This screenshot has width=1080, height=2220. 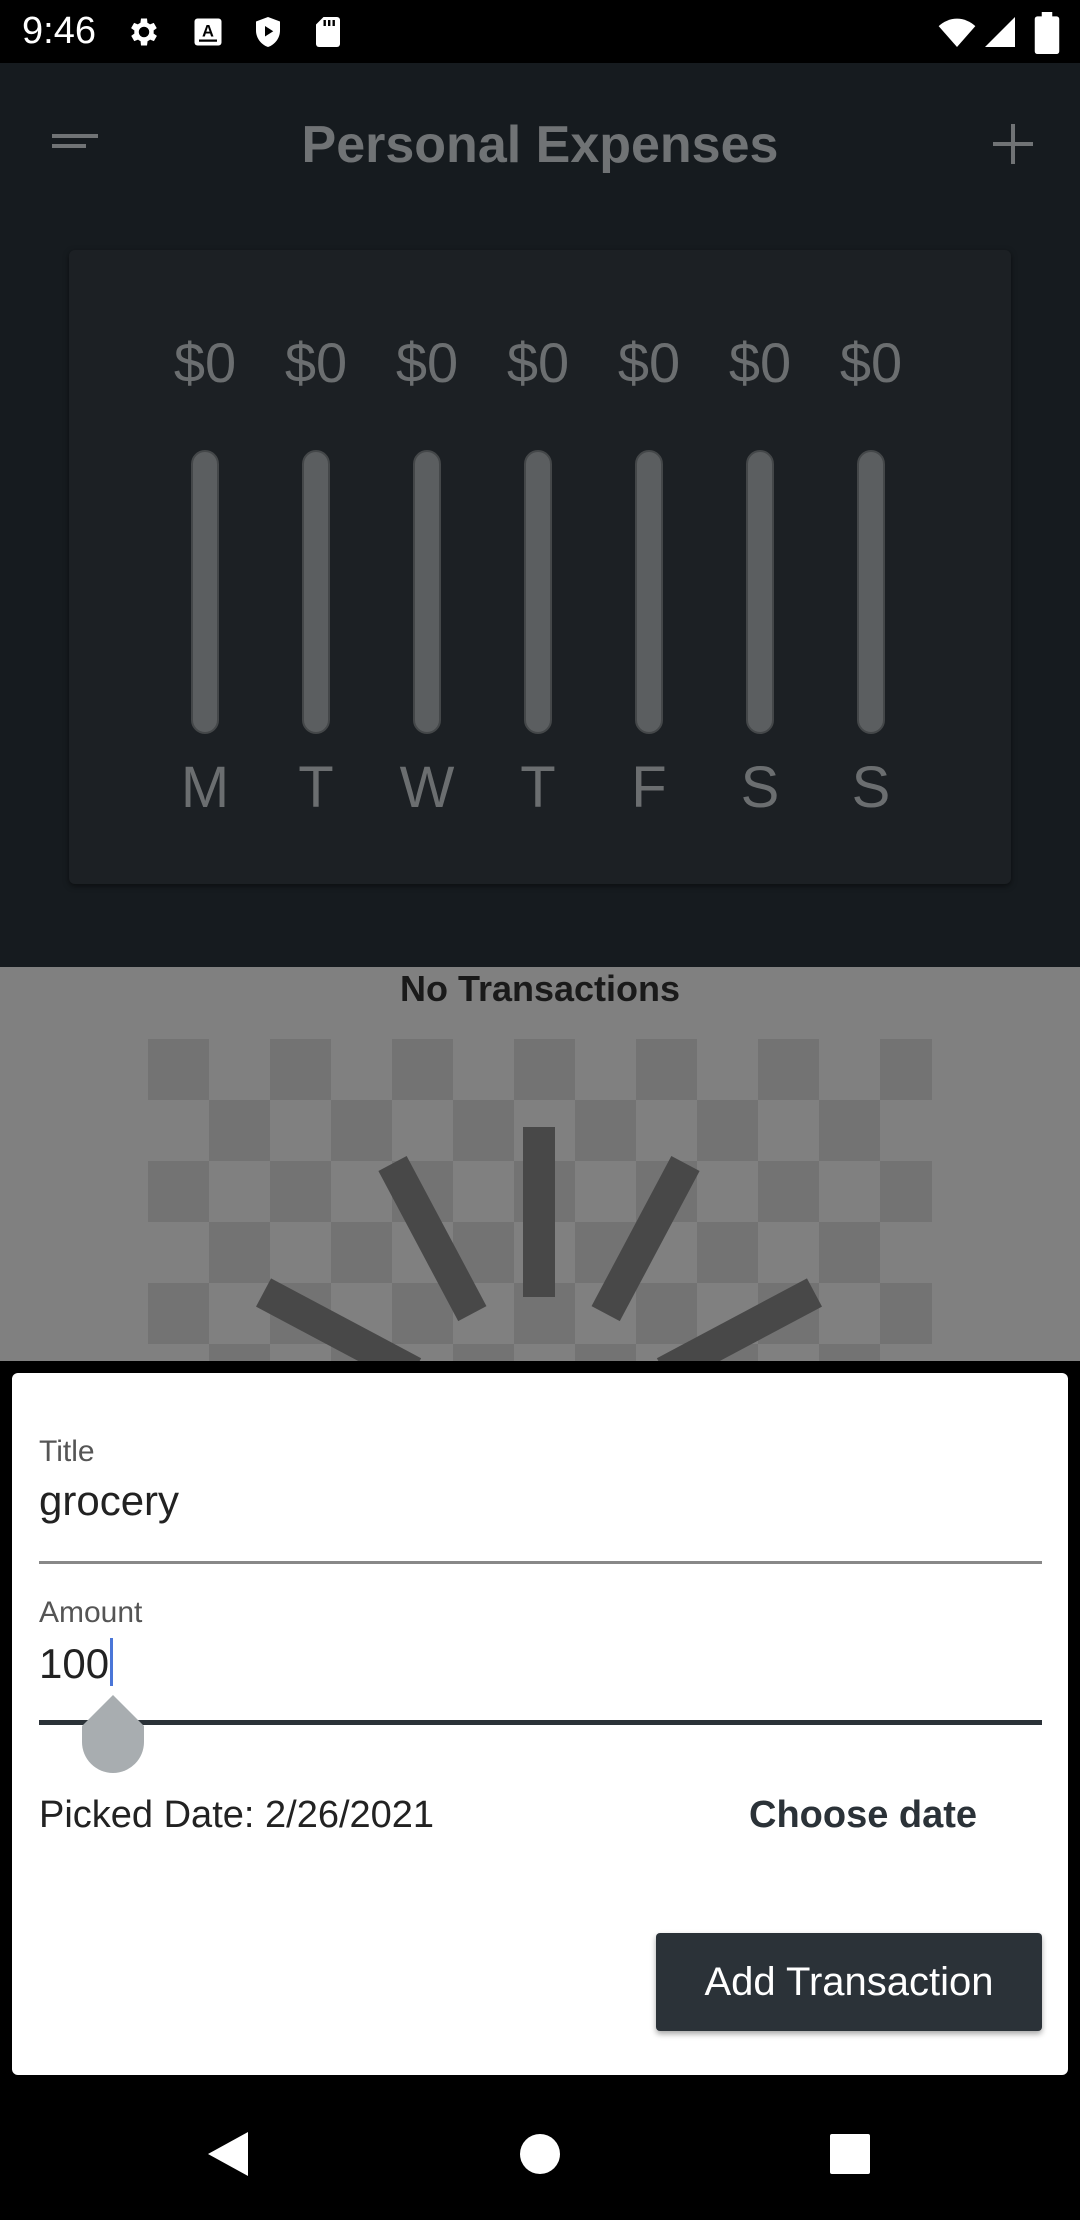 I want to click on recents-square-icon, so click(x=850, y=2154).